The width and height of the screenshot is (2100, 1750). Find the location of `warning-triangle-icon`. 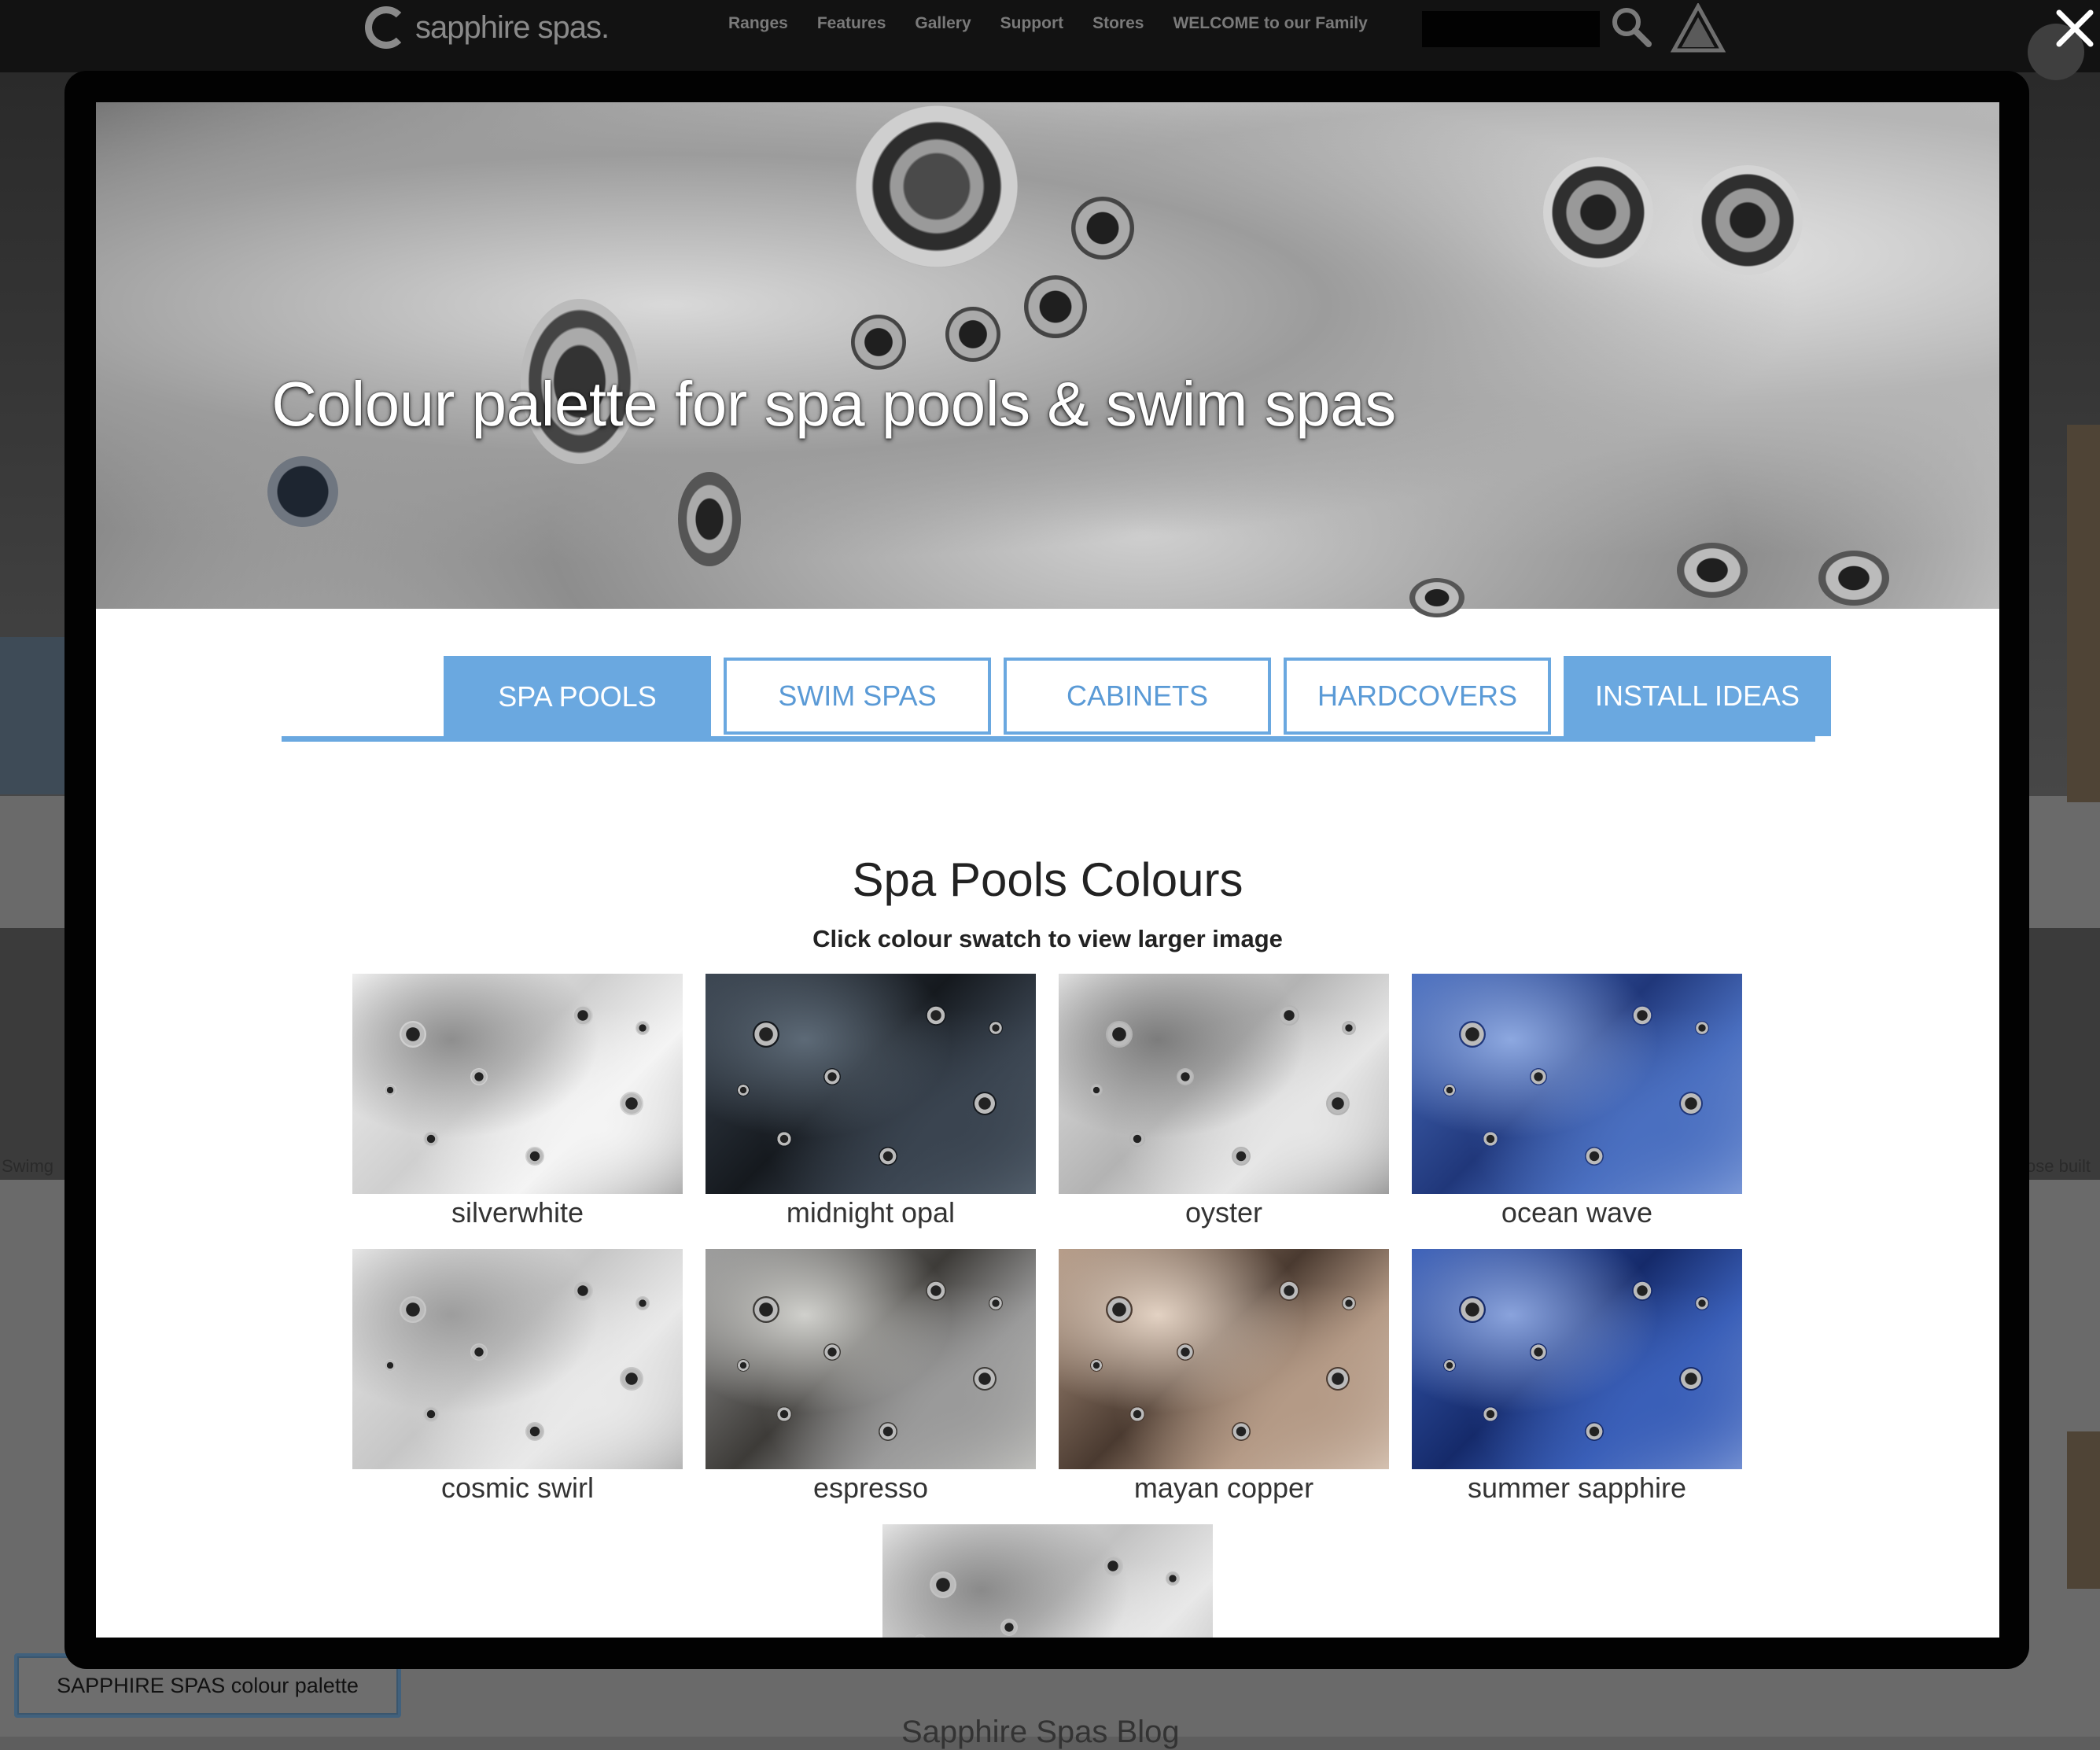

warning-triangle-icon is located at coordinates (1698, 28).